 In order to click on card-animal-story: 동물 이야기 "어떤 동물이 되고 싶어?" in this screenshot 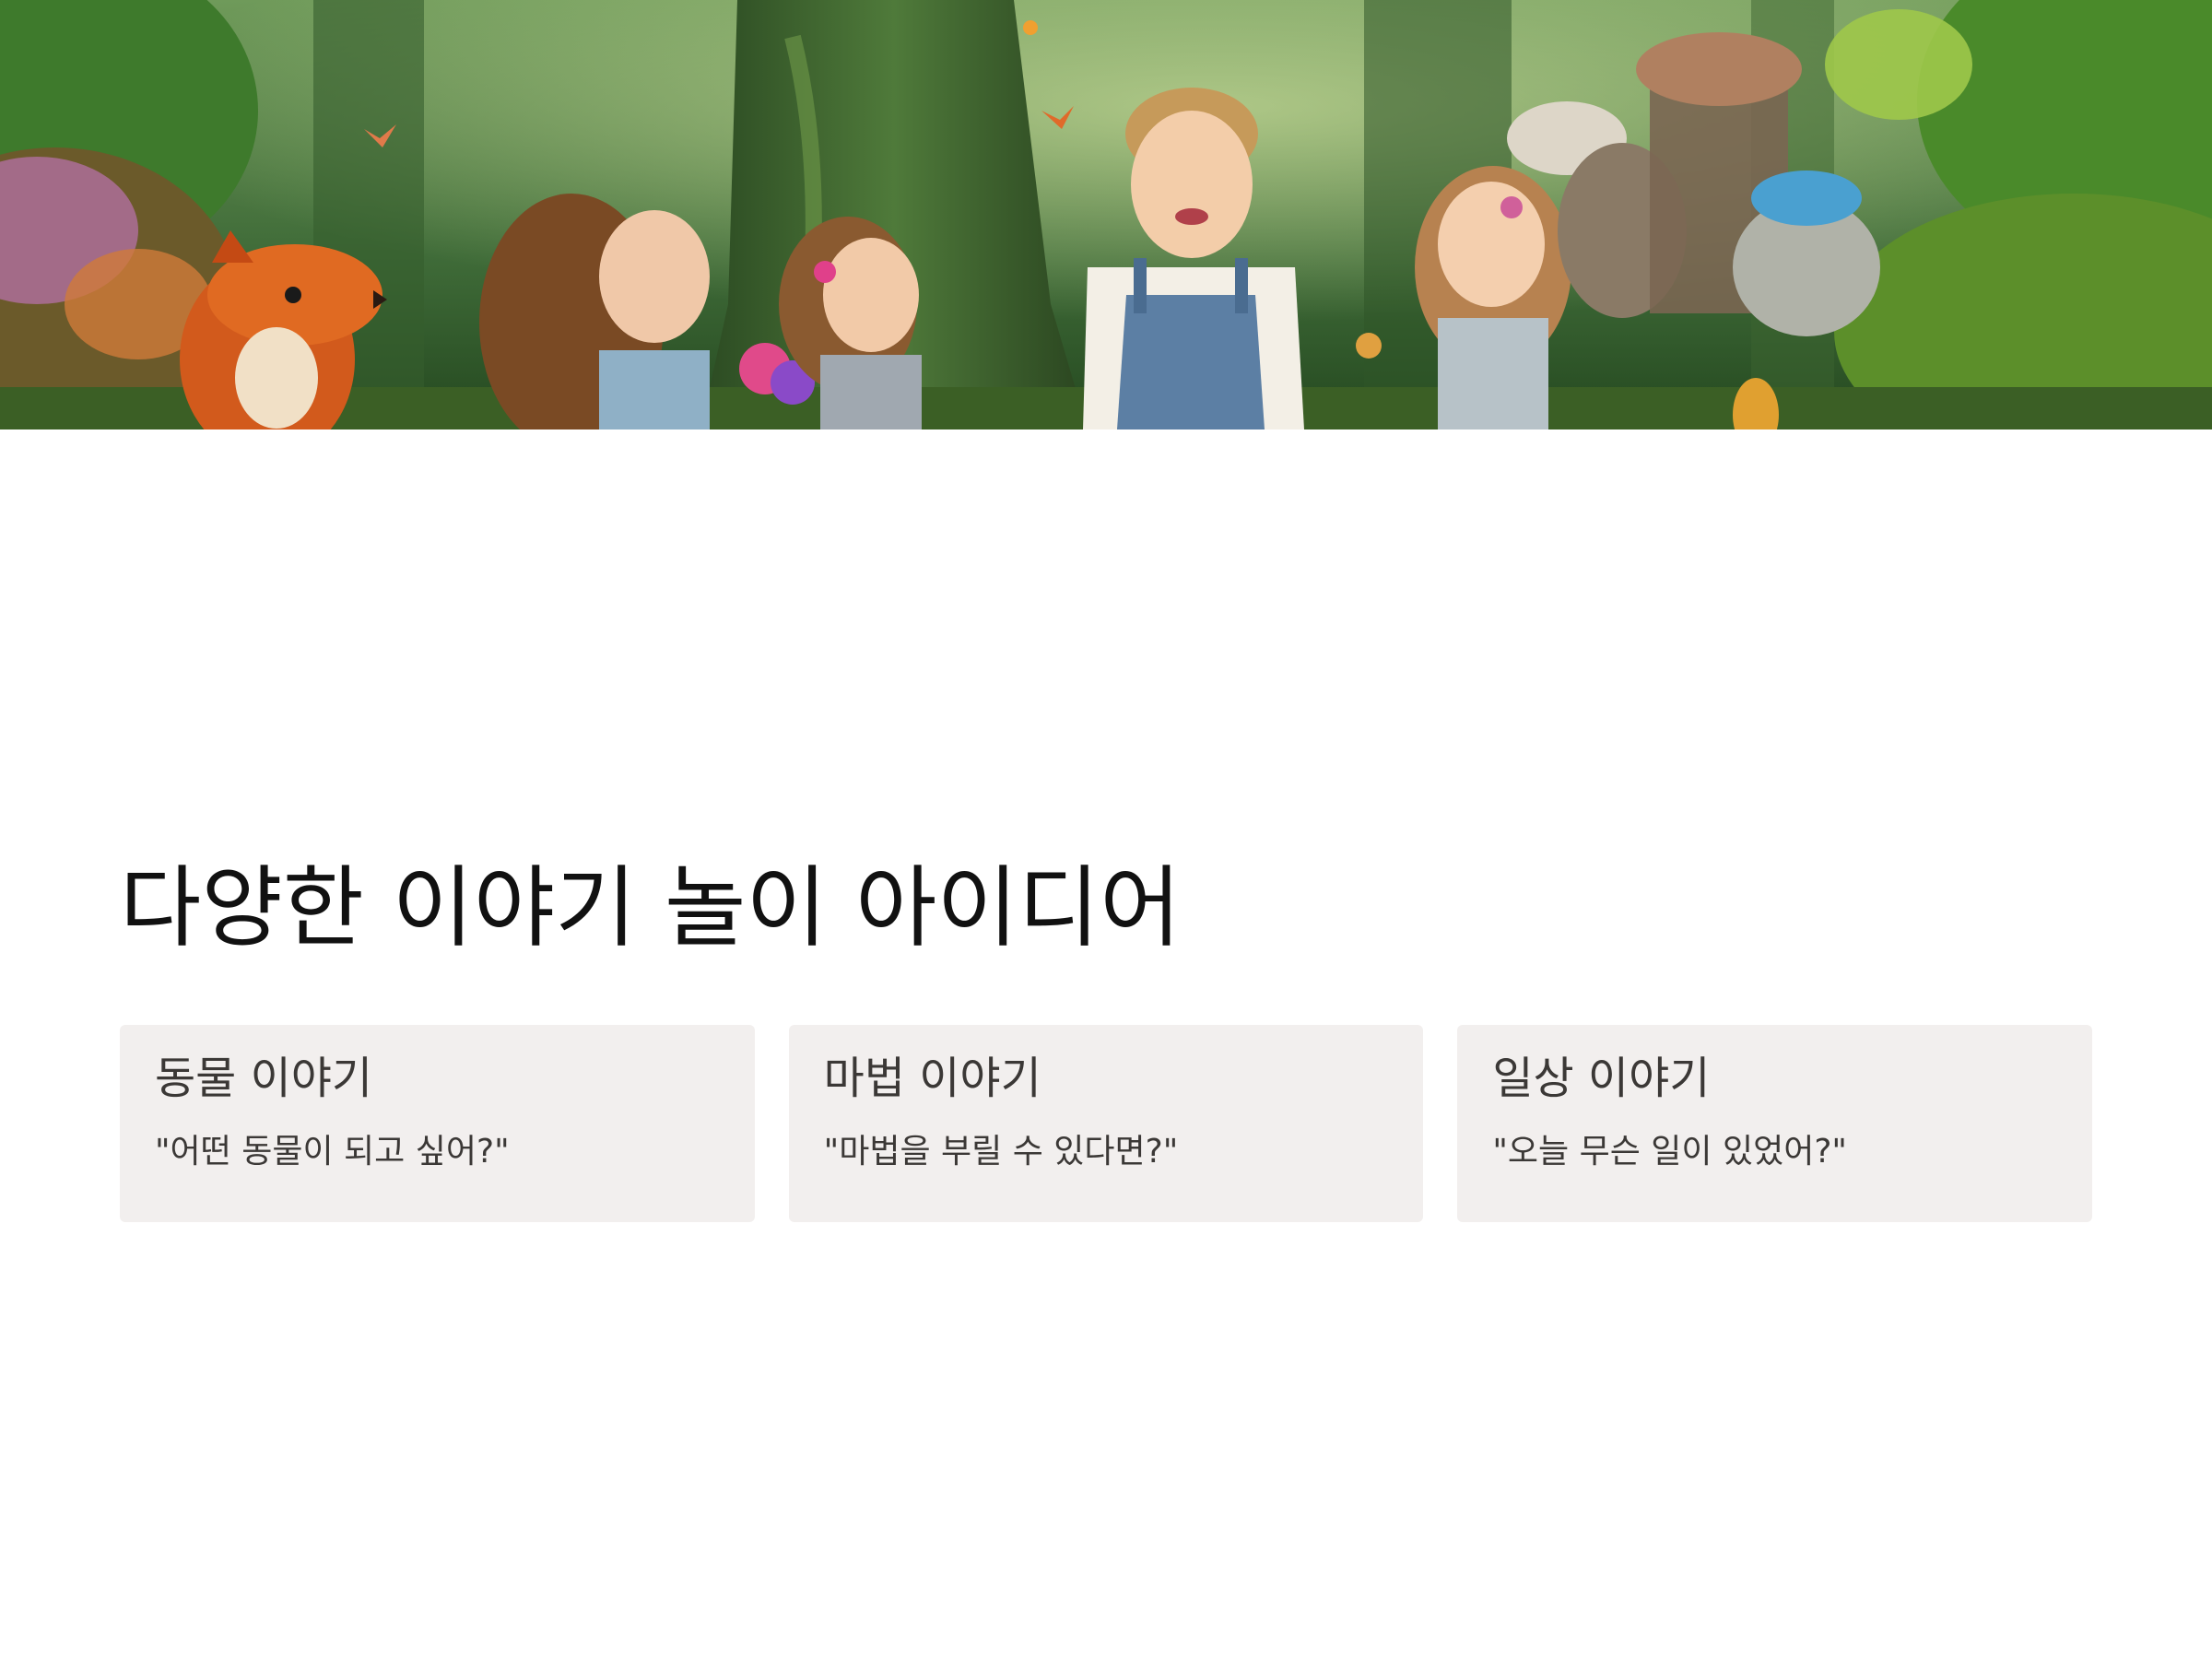, I will do `click(437, 1123)`.